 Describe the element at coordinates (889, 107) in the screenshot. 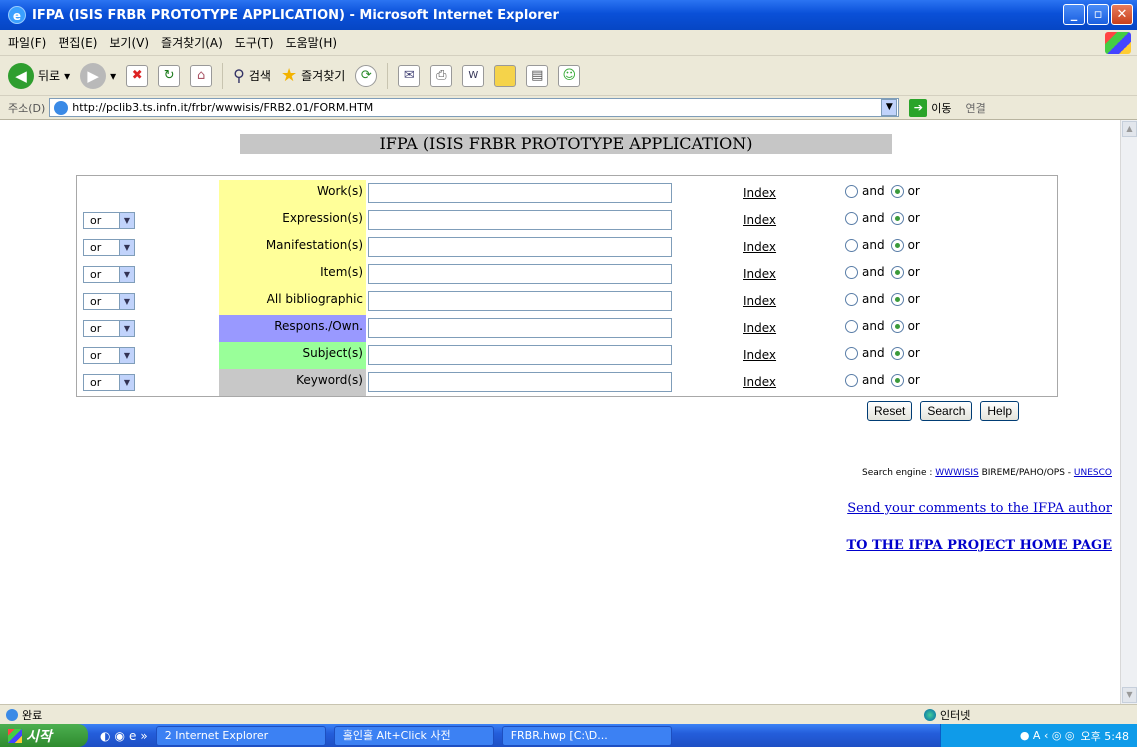

I see `address-dropdown-icon: ▼` at that location.